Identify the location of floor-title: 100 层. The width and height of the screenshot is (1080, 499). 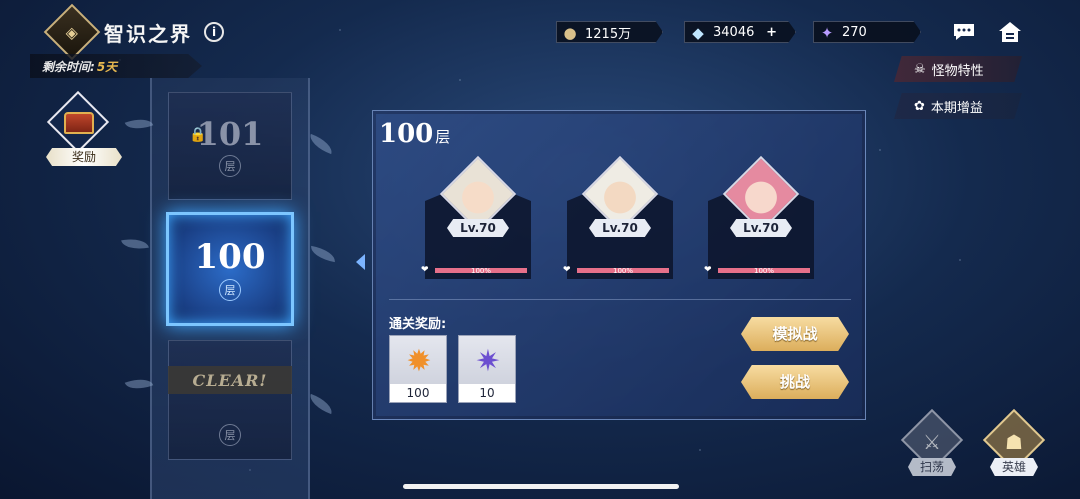
(414, 134).